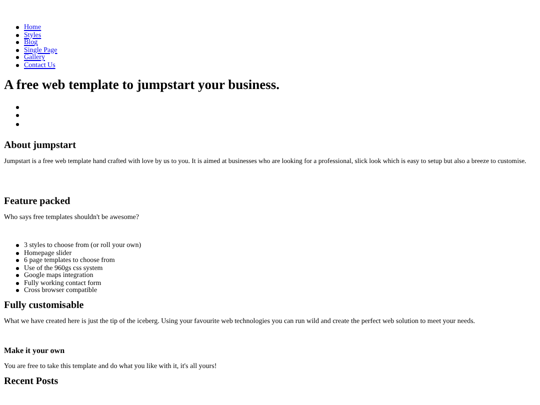 This screenshot has width=540, height=405. Describe the element at coordinates (40, 145) in the screenshot. I see `section-heading: About jumpstart` at that location.